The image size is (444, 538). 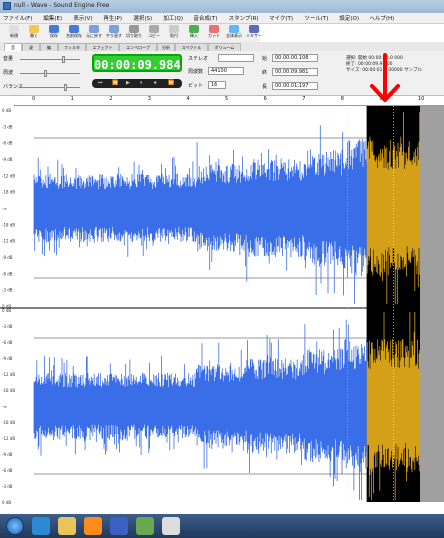 I want to click on folder-icon, so click(x=67, y=526).